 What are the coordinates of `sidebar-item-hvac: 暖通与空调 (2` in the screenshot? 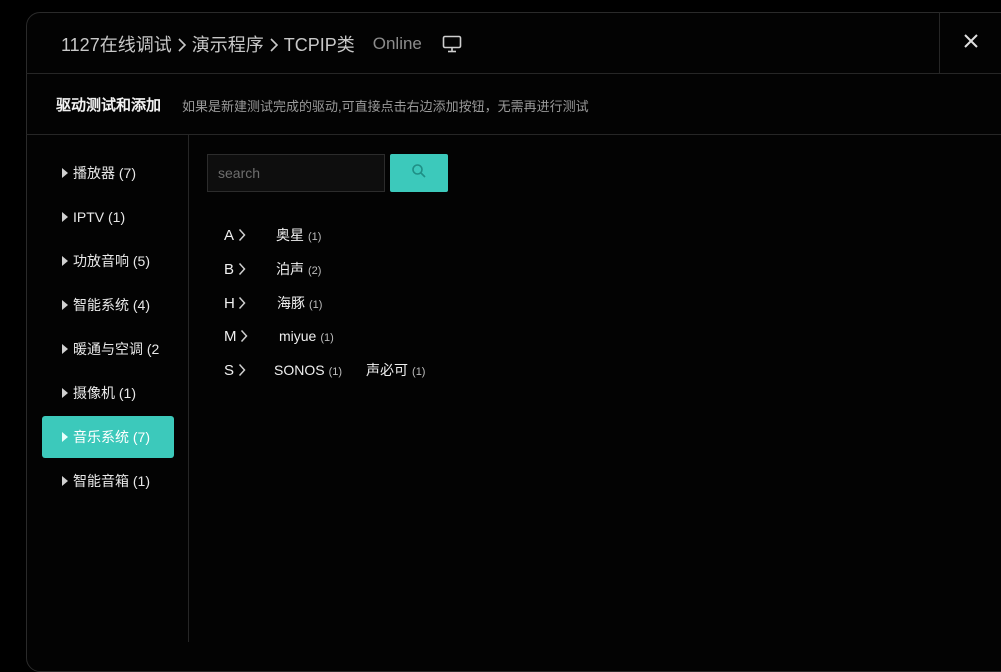 It's located at (108, 349).